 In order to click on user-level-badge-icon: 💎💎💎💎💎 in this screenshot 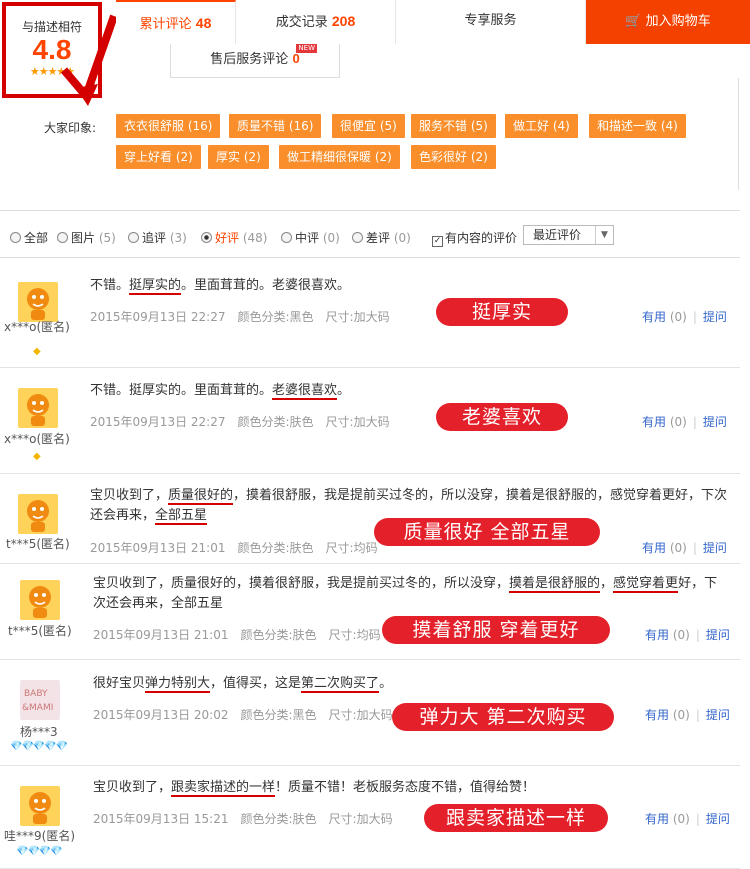, I will do `click(39, 746)`.